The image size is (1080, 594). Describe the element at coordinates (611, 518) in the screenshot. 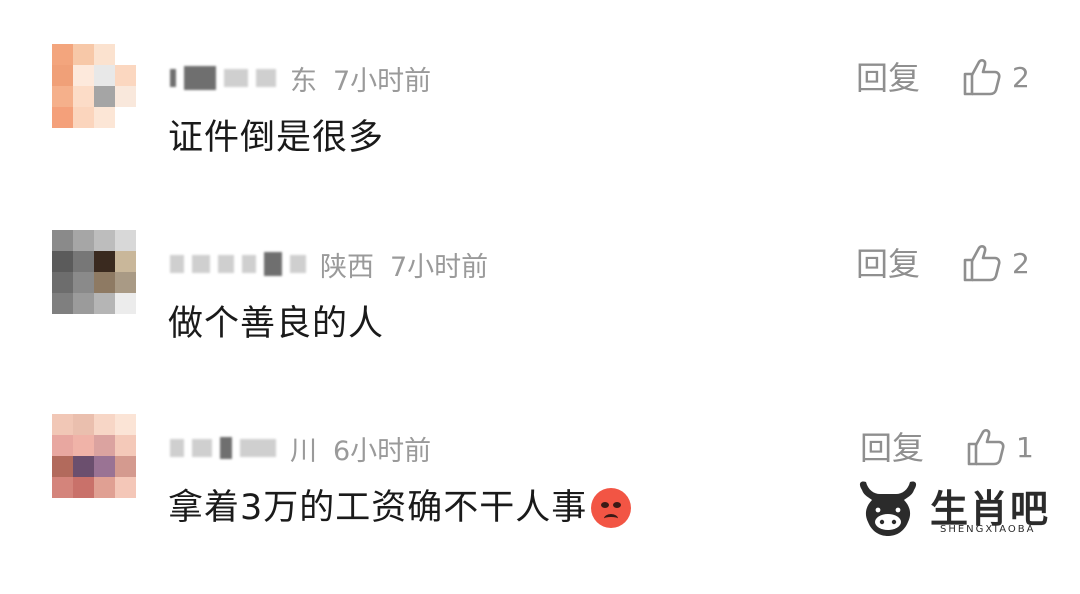

I see `angry-face-mouth` at that location.